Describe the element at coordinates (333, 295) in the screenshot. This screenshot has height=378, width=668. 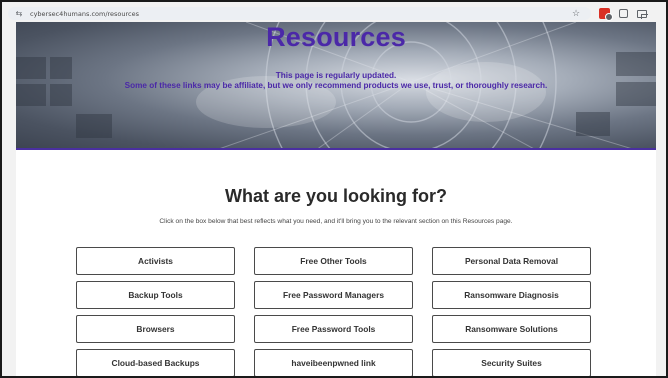
I see `category-button: Free Password Managers` at that location.